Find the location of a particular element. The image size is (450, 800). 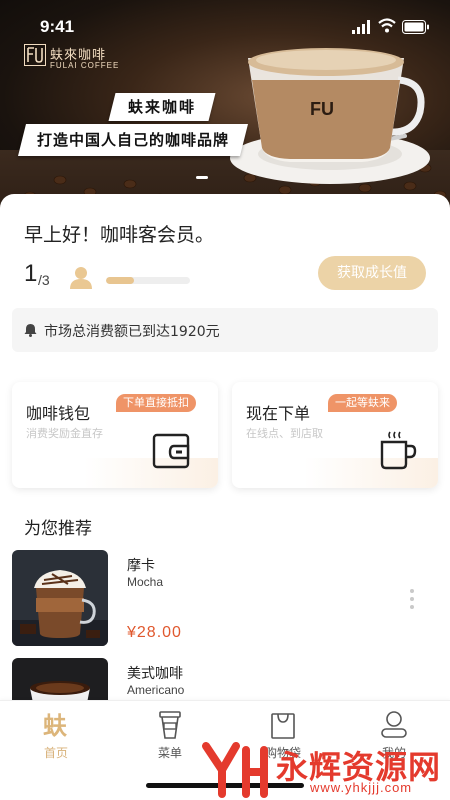

bag-icon is located at coordinates (283, 726).